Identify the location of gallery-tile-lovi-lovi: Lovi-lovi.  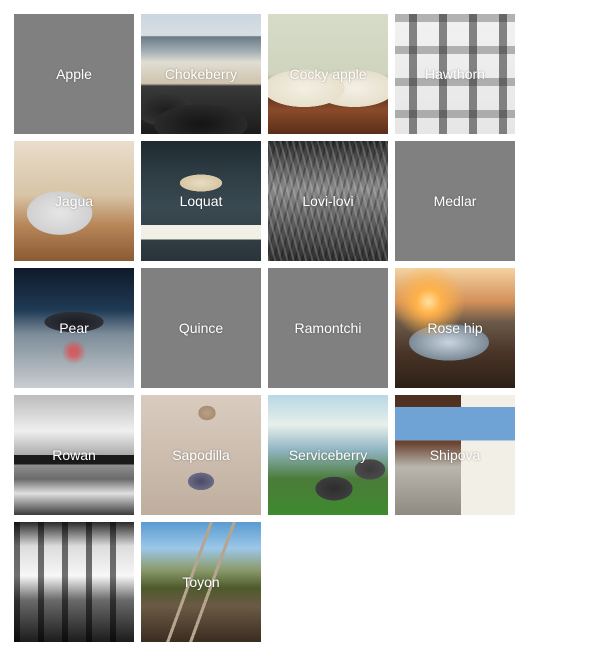
(328, 201).